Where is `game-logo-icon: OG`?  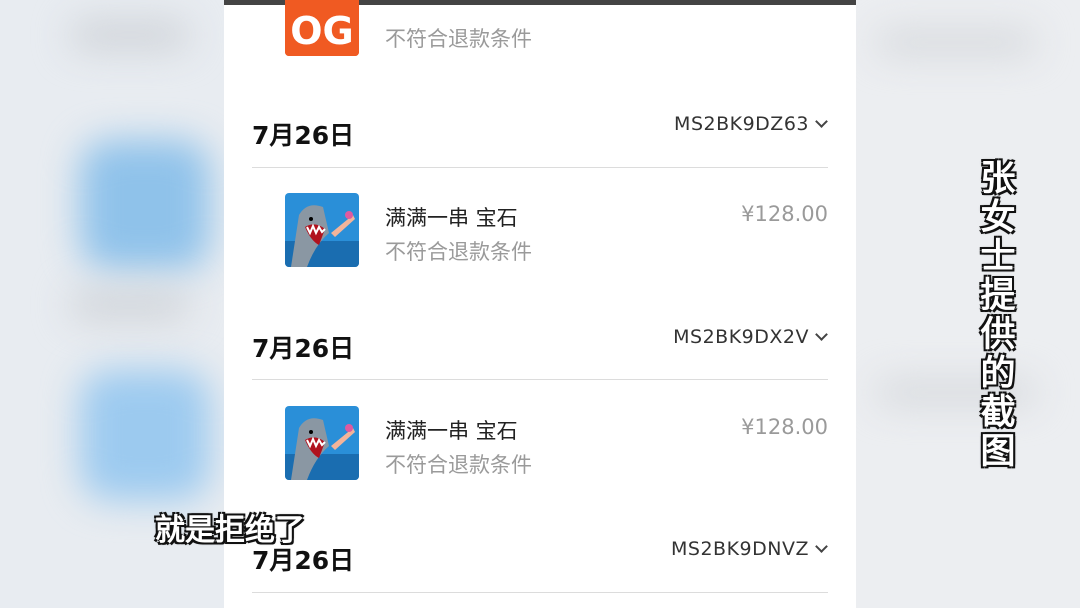 game-logo-icon: OG is located at coordinates (322, 28).